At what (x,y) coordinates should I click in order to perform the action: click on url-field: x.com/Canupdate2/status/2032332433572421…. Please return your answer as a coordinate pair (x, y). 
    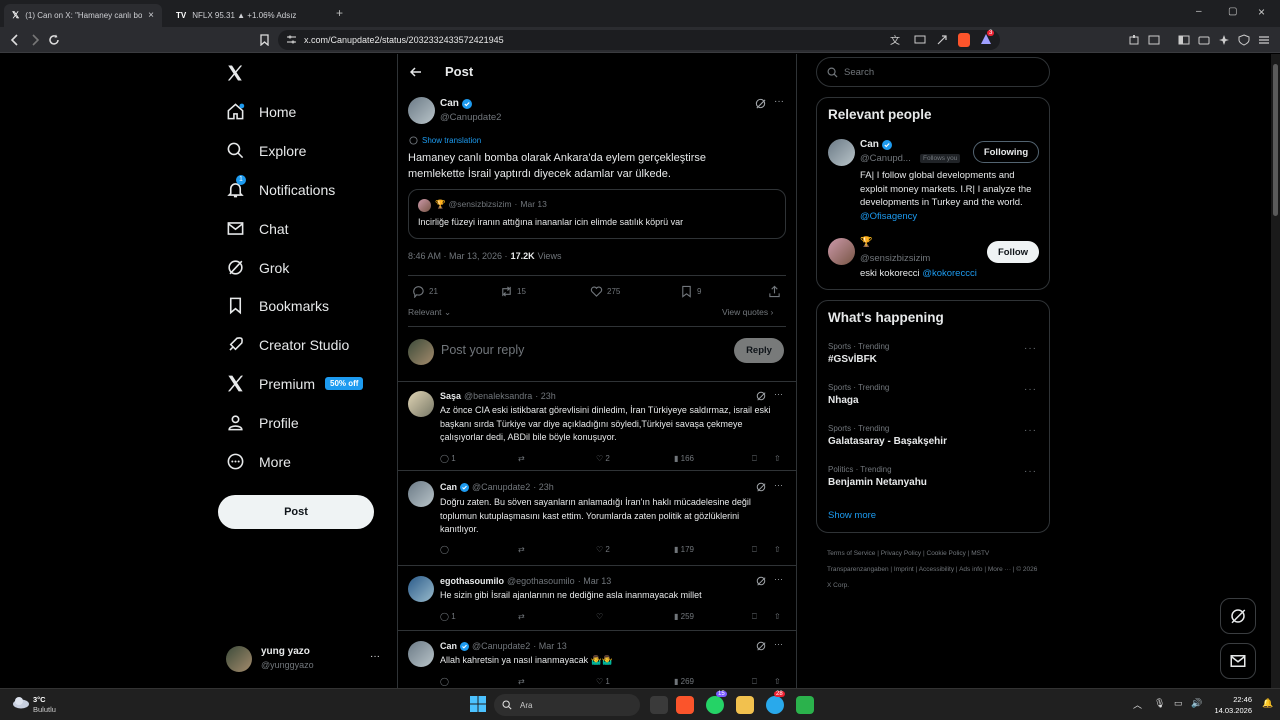
    Looking at the image, I should click on (639, 40).